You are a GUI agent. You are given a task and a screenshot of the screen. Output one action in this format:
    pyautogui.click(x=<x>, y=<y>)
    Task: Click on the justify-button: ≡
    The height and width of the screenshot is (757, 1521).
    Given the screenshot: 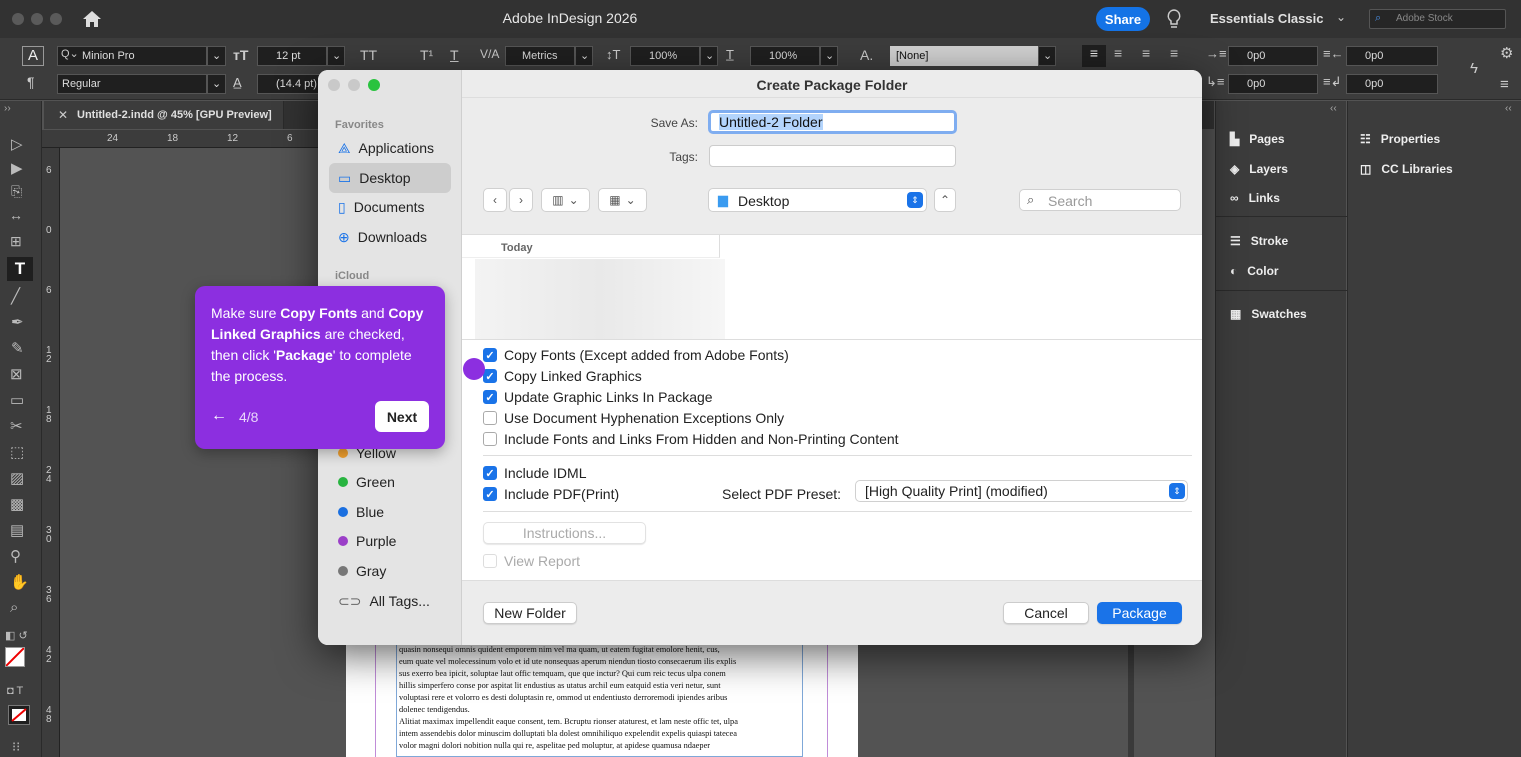 What is the action you would take?
    pyautogui.click(x=1174, y=53)
    